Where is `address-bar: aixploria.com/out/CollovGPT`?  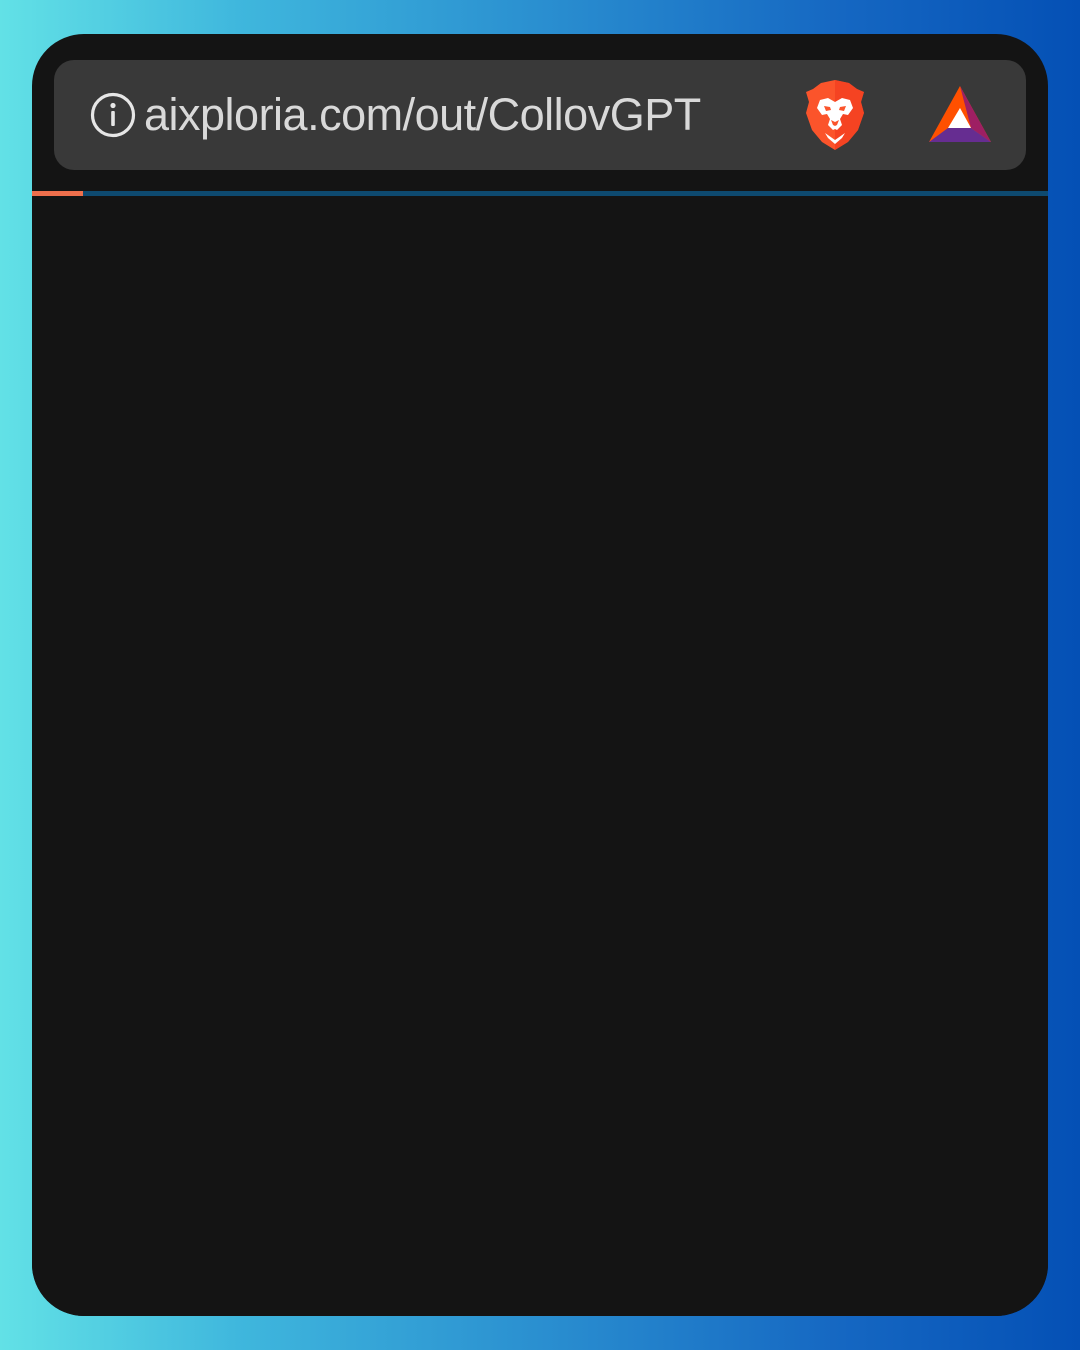 address-bar: aixploria.com/out/CollovGPT is located at coordinates (540, 115).